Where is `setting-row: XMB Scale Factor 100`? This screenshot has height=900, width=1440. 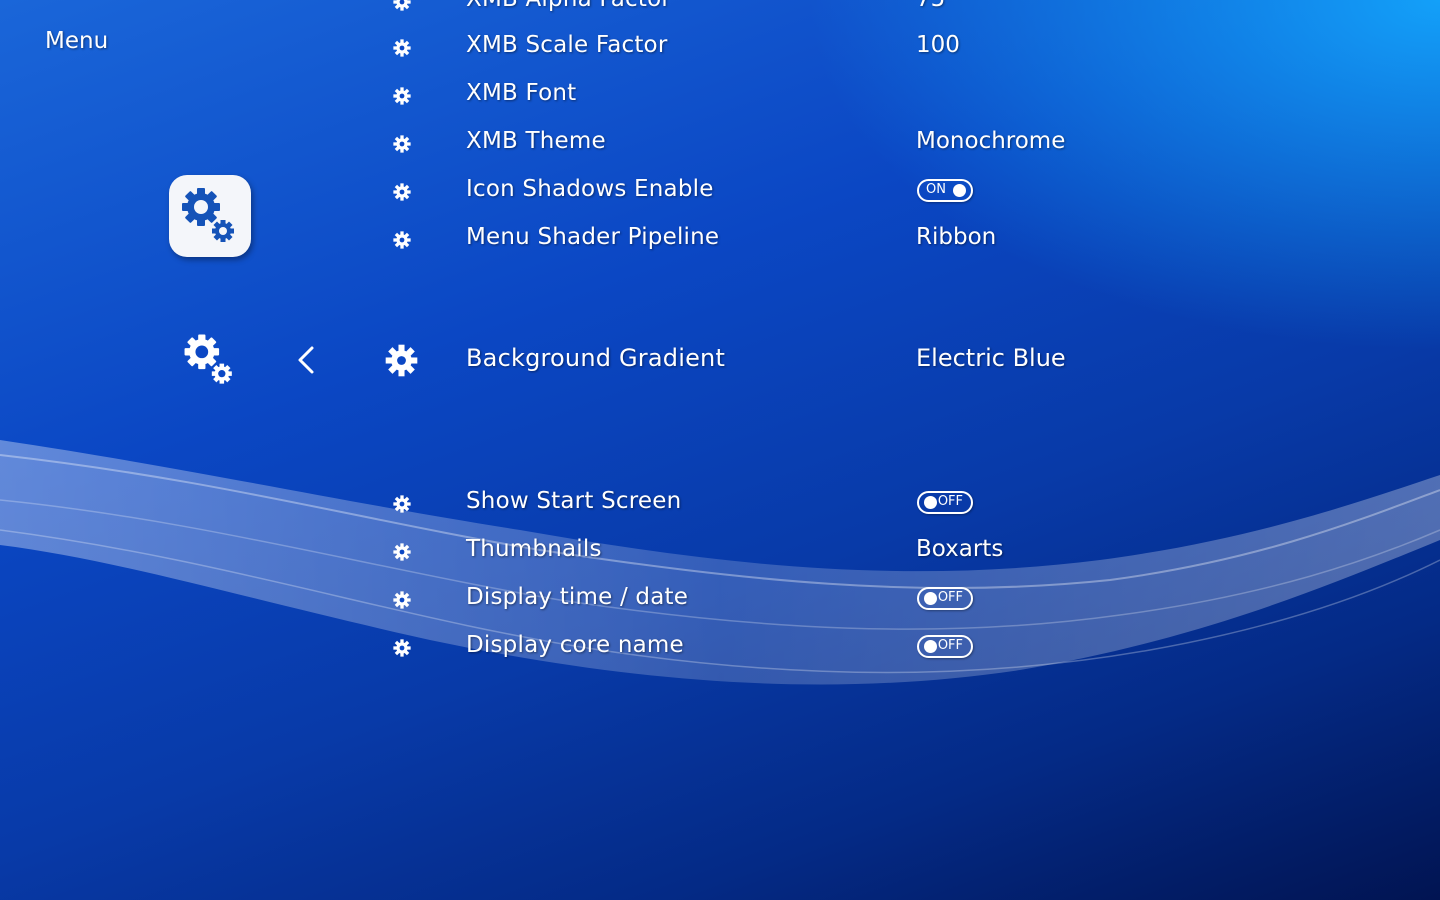 setting-row: XMB Scale Factor 100 is located at coordinates (830, 48).